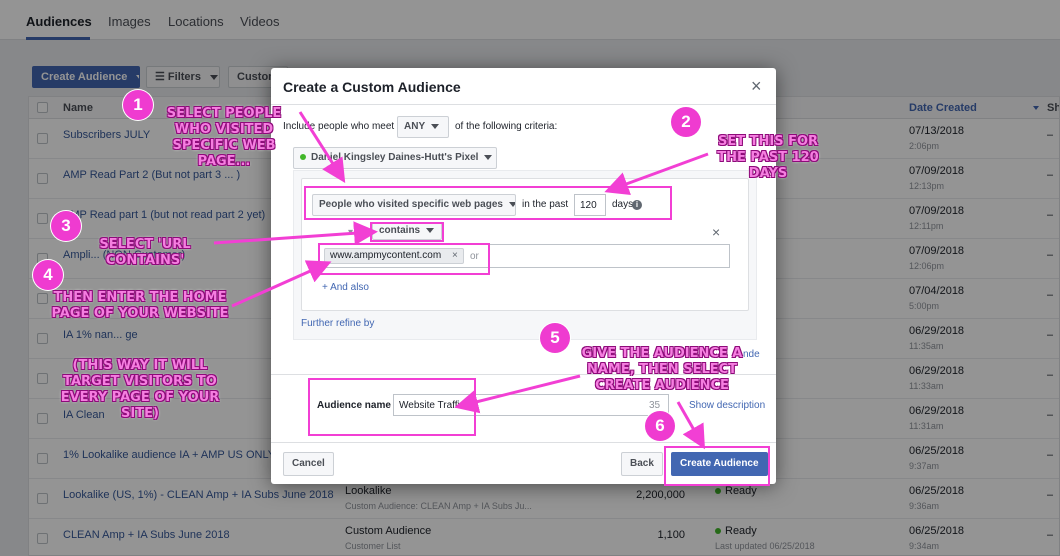  Describe the element at coordinates (392, 407) in the screenshot. I see `highlight-audience-name` at that location.